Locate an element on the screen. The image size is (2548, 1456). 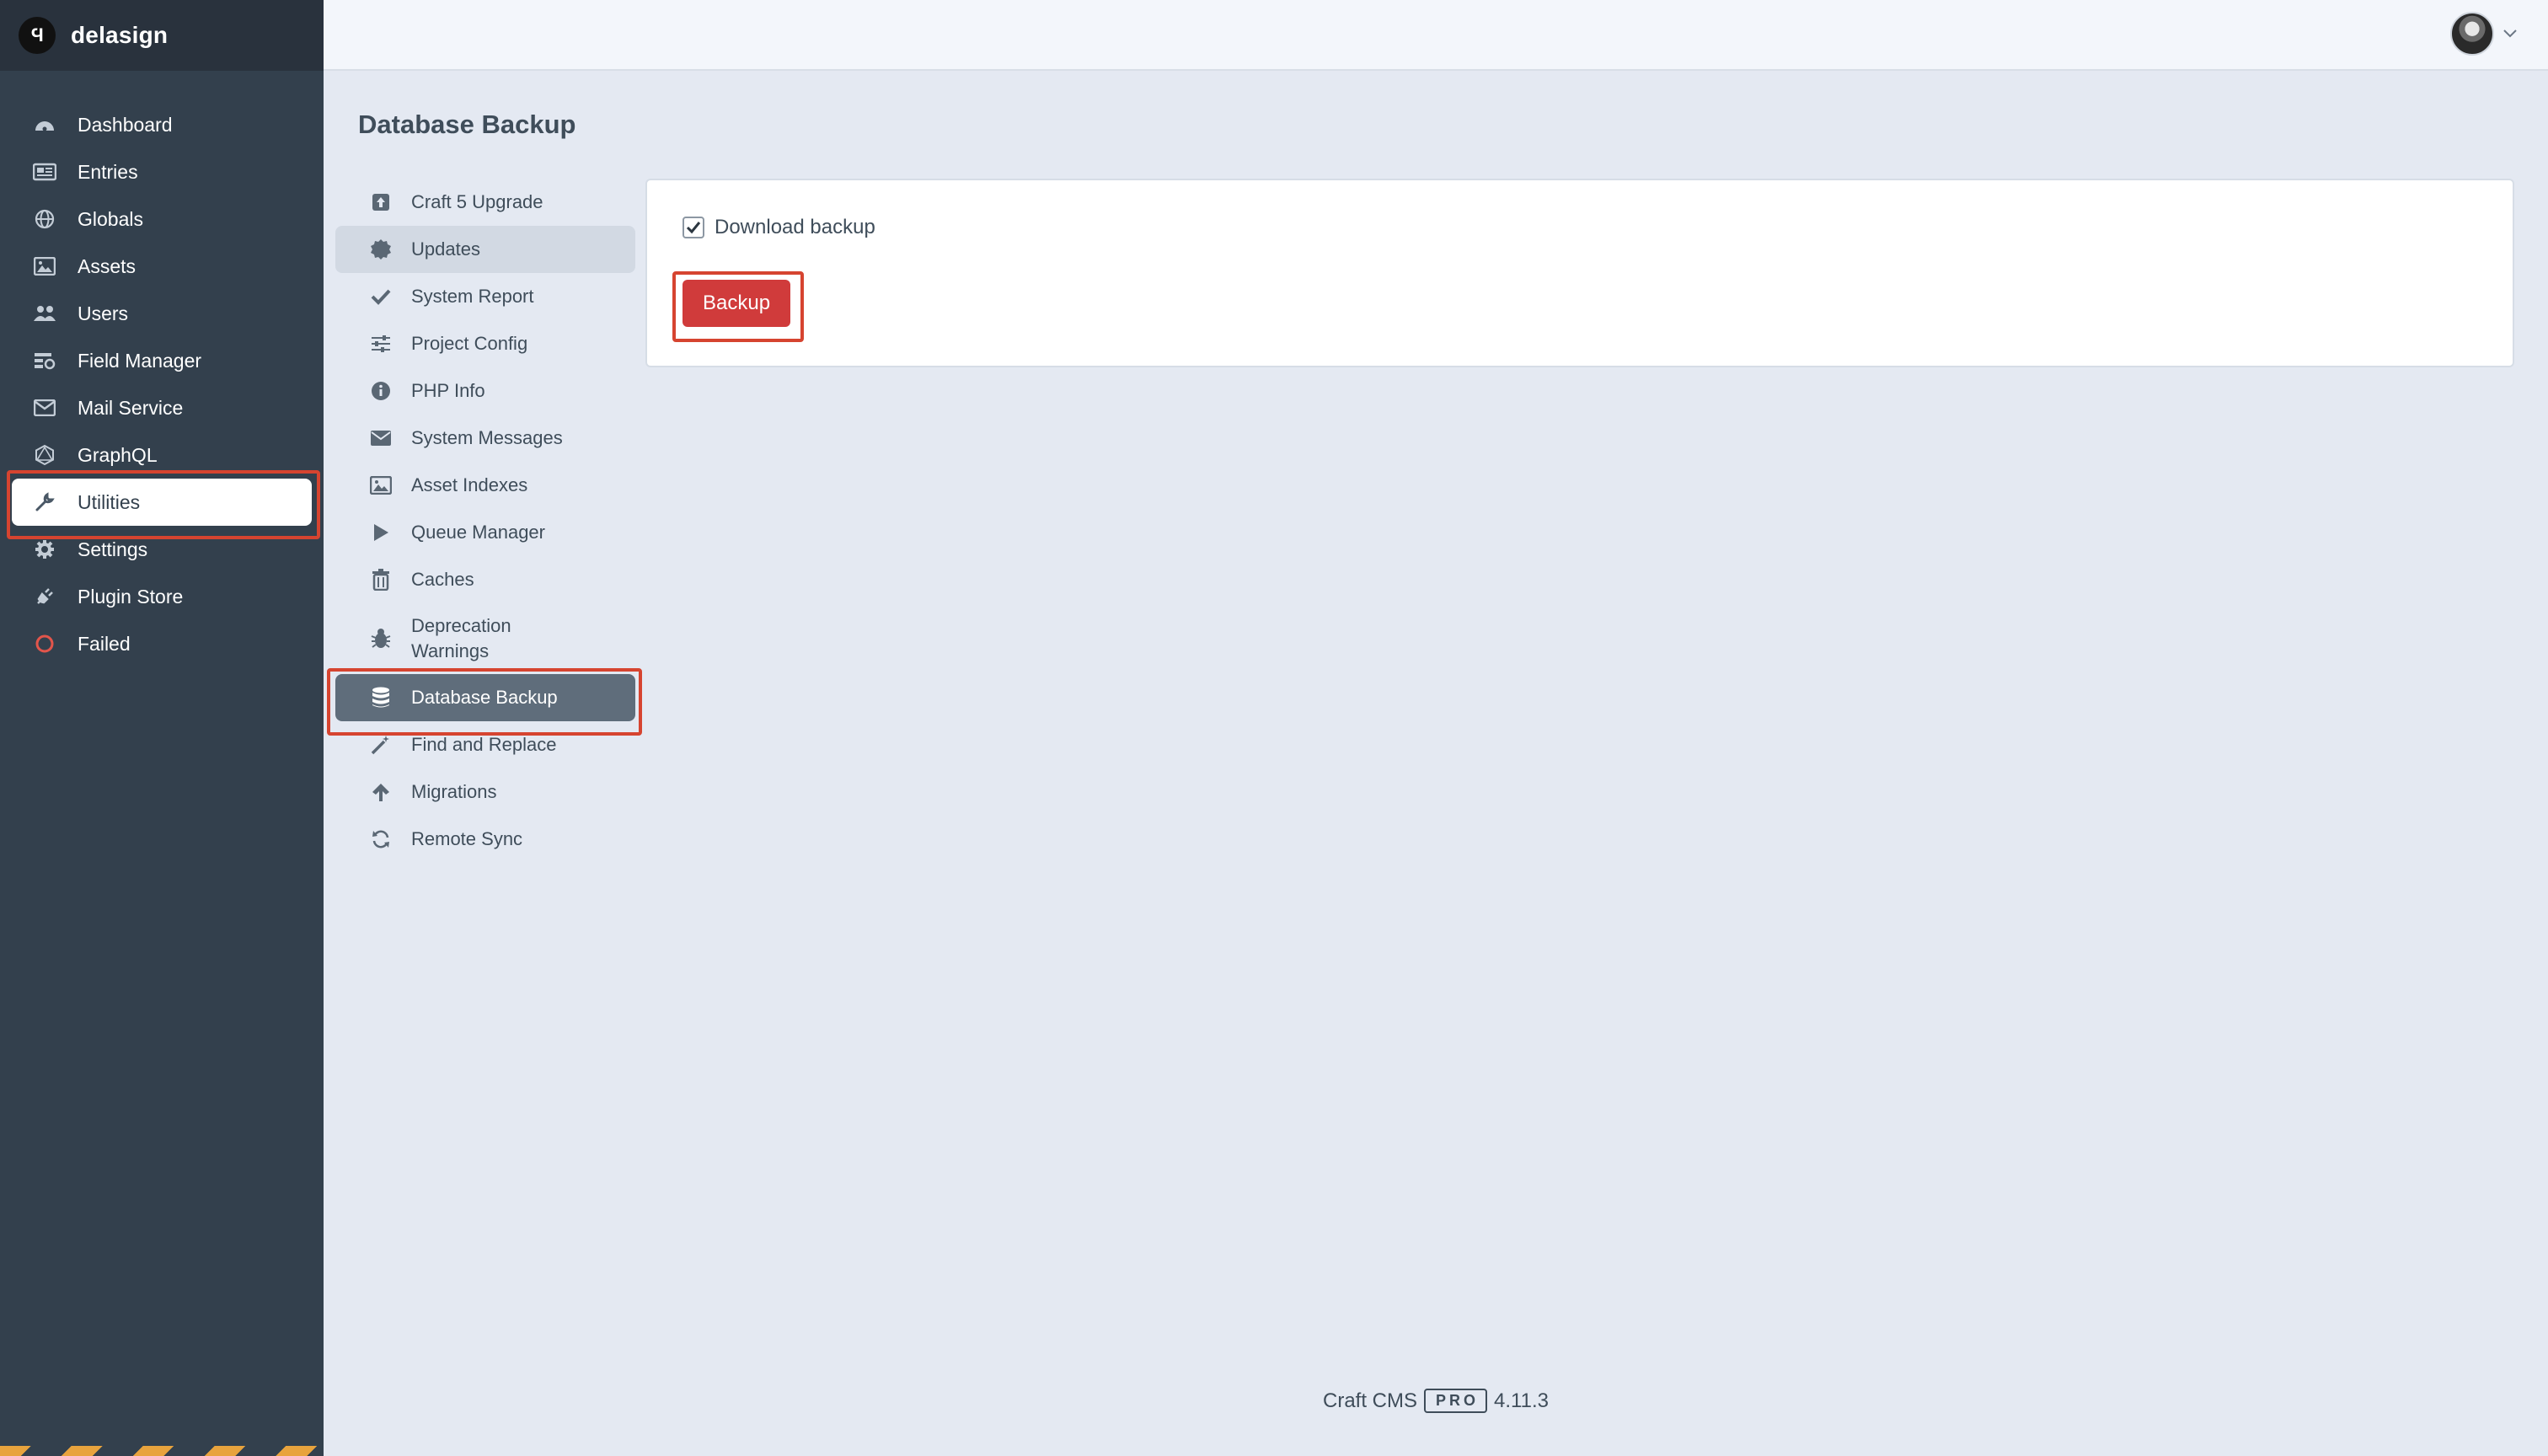
util-item-php-info: PHP Info is located at coordinates (485, 391).